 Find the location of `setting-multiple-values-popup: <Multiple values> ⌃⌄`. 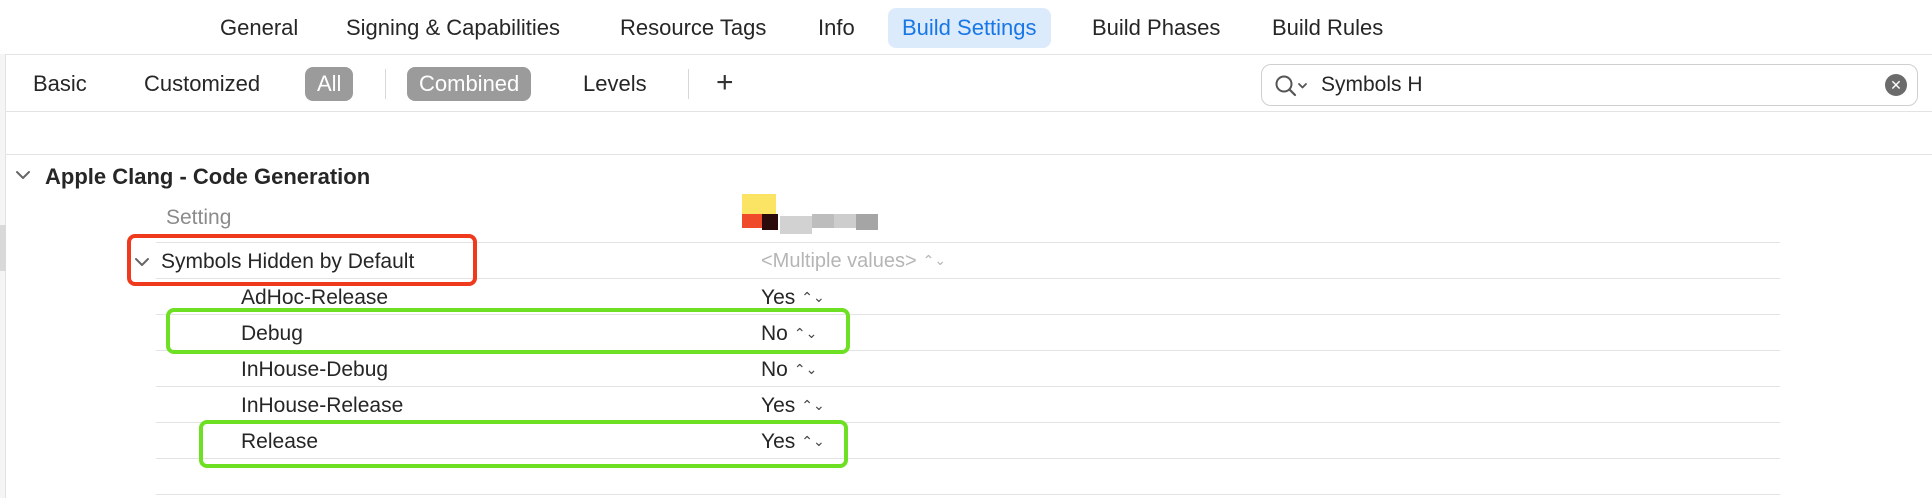

setting-multiple-values-popup: <Multiple values> ⌃⌄ is located at coordinates (853, 261).